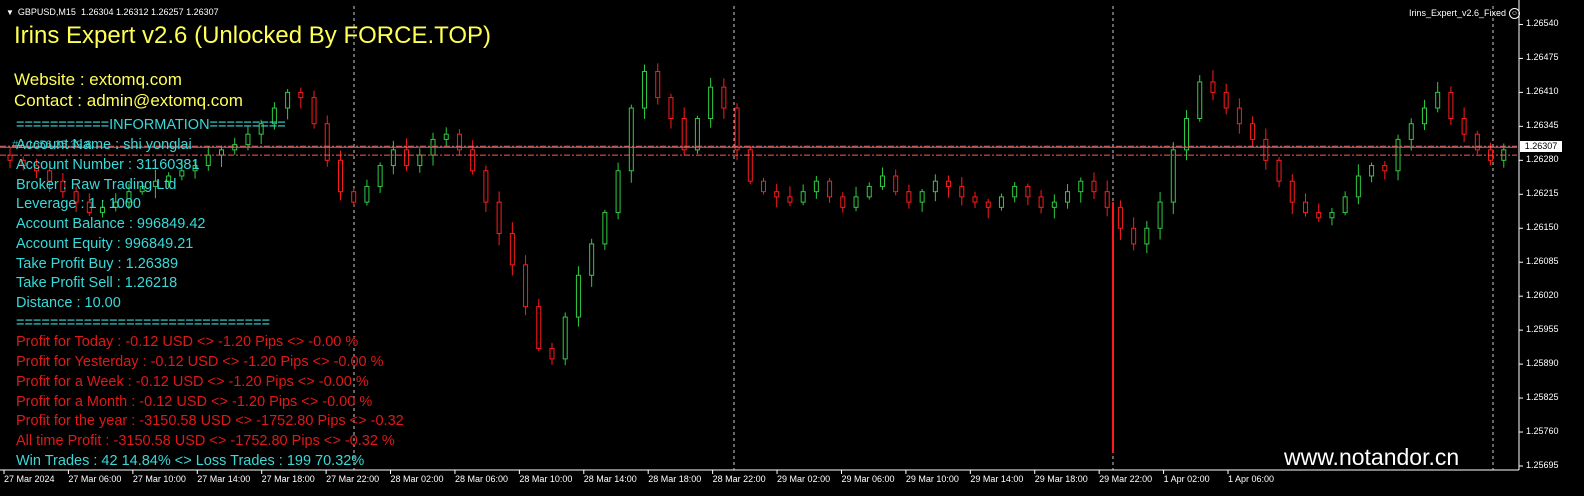 Image resolution: width=1584 pixels, height=496 pixels. I want to click on price-tick-label: 1.26085, so click(1542, 261).